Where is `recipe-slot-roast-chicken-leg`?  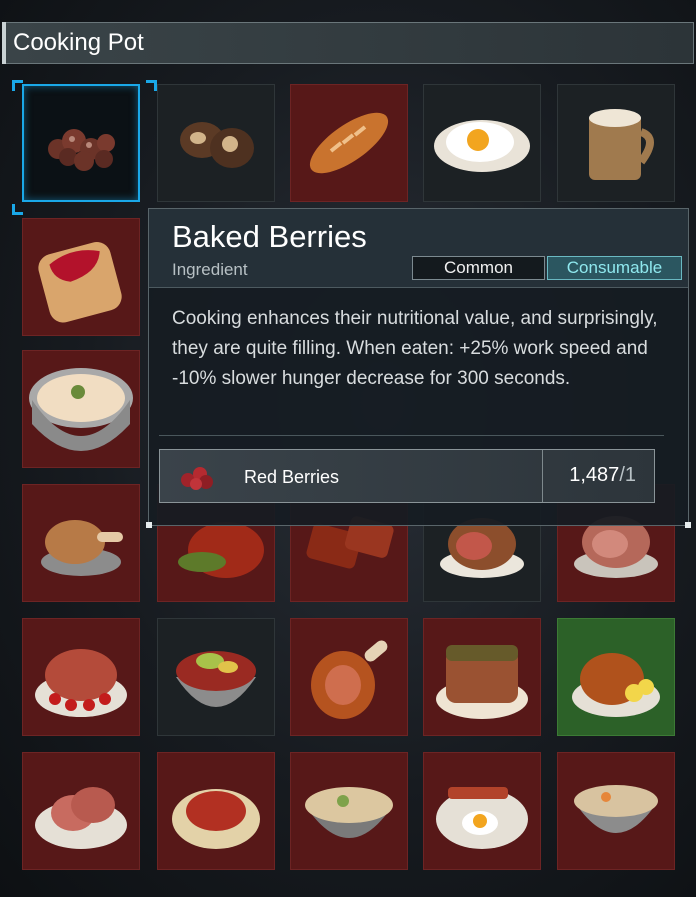 recipe-slot-roast-chicken-leg is located at coordinates (81, 543).